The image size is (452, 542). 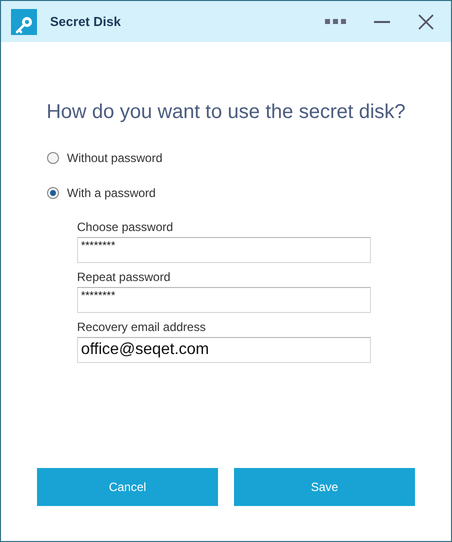 What do you see at coordinates (426, 22) in the screenshot?
I see `close-icon` at bounding box center [426, 22].